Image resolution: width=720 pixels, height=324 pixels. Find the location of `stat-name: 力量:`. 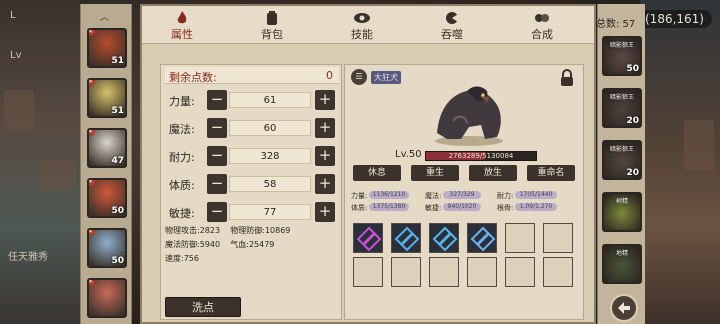

stat-name: 力量: is located at coordinates (182, 101).